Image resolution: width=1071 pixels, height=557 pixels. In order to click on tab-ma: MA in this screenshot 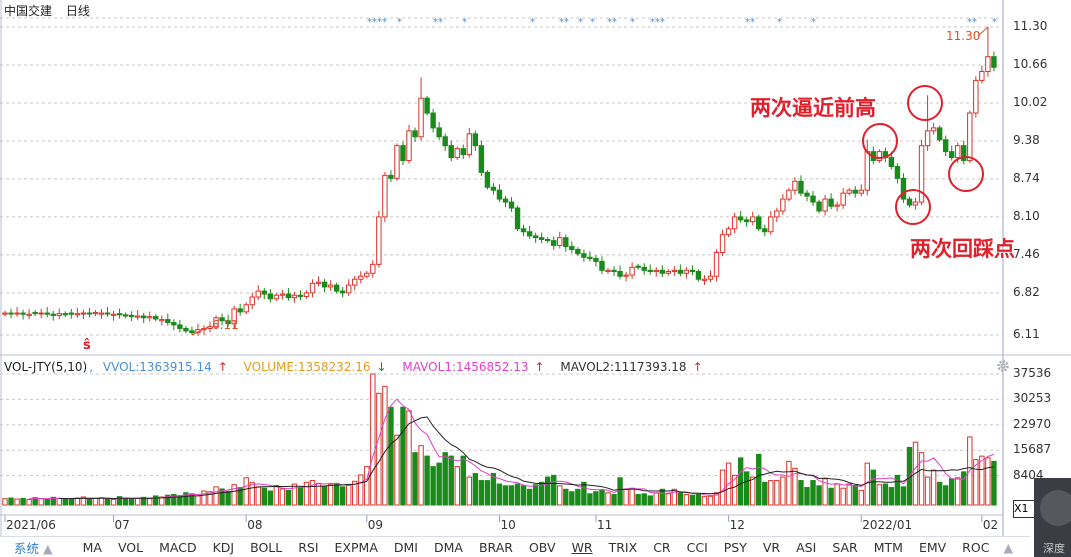, I will do `click(92, 547)`.